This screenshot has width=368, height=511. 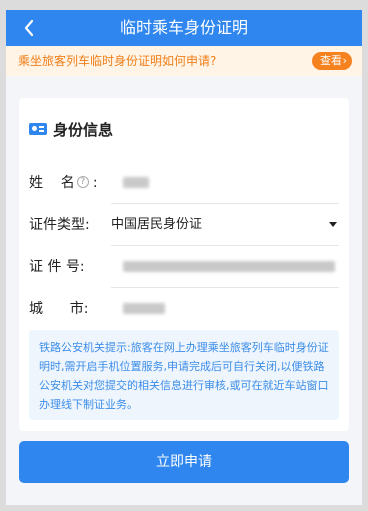 I want to click on nav-bar: 临时乘车身份证明, so click(x=184, y=28).